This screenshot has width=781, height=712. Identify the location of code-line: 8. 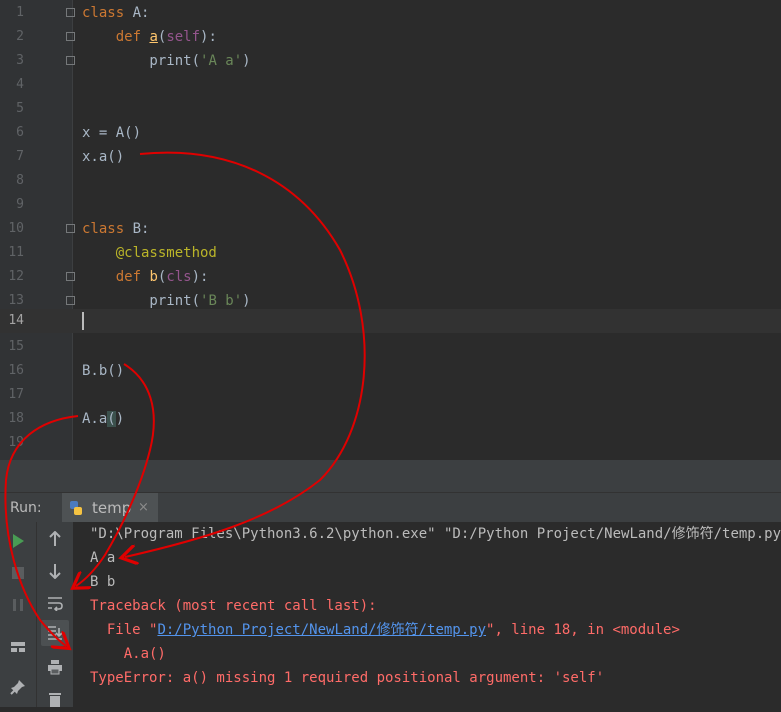
(390, 181).